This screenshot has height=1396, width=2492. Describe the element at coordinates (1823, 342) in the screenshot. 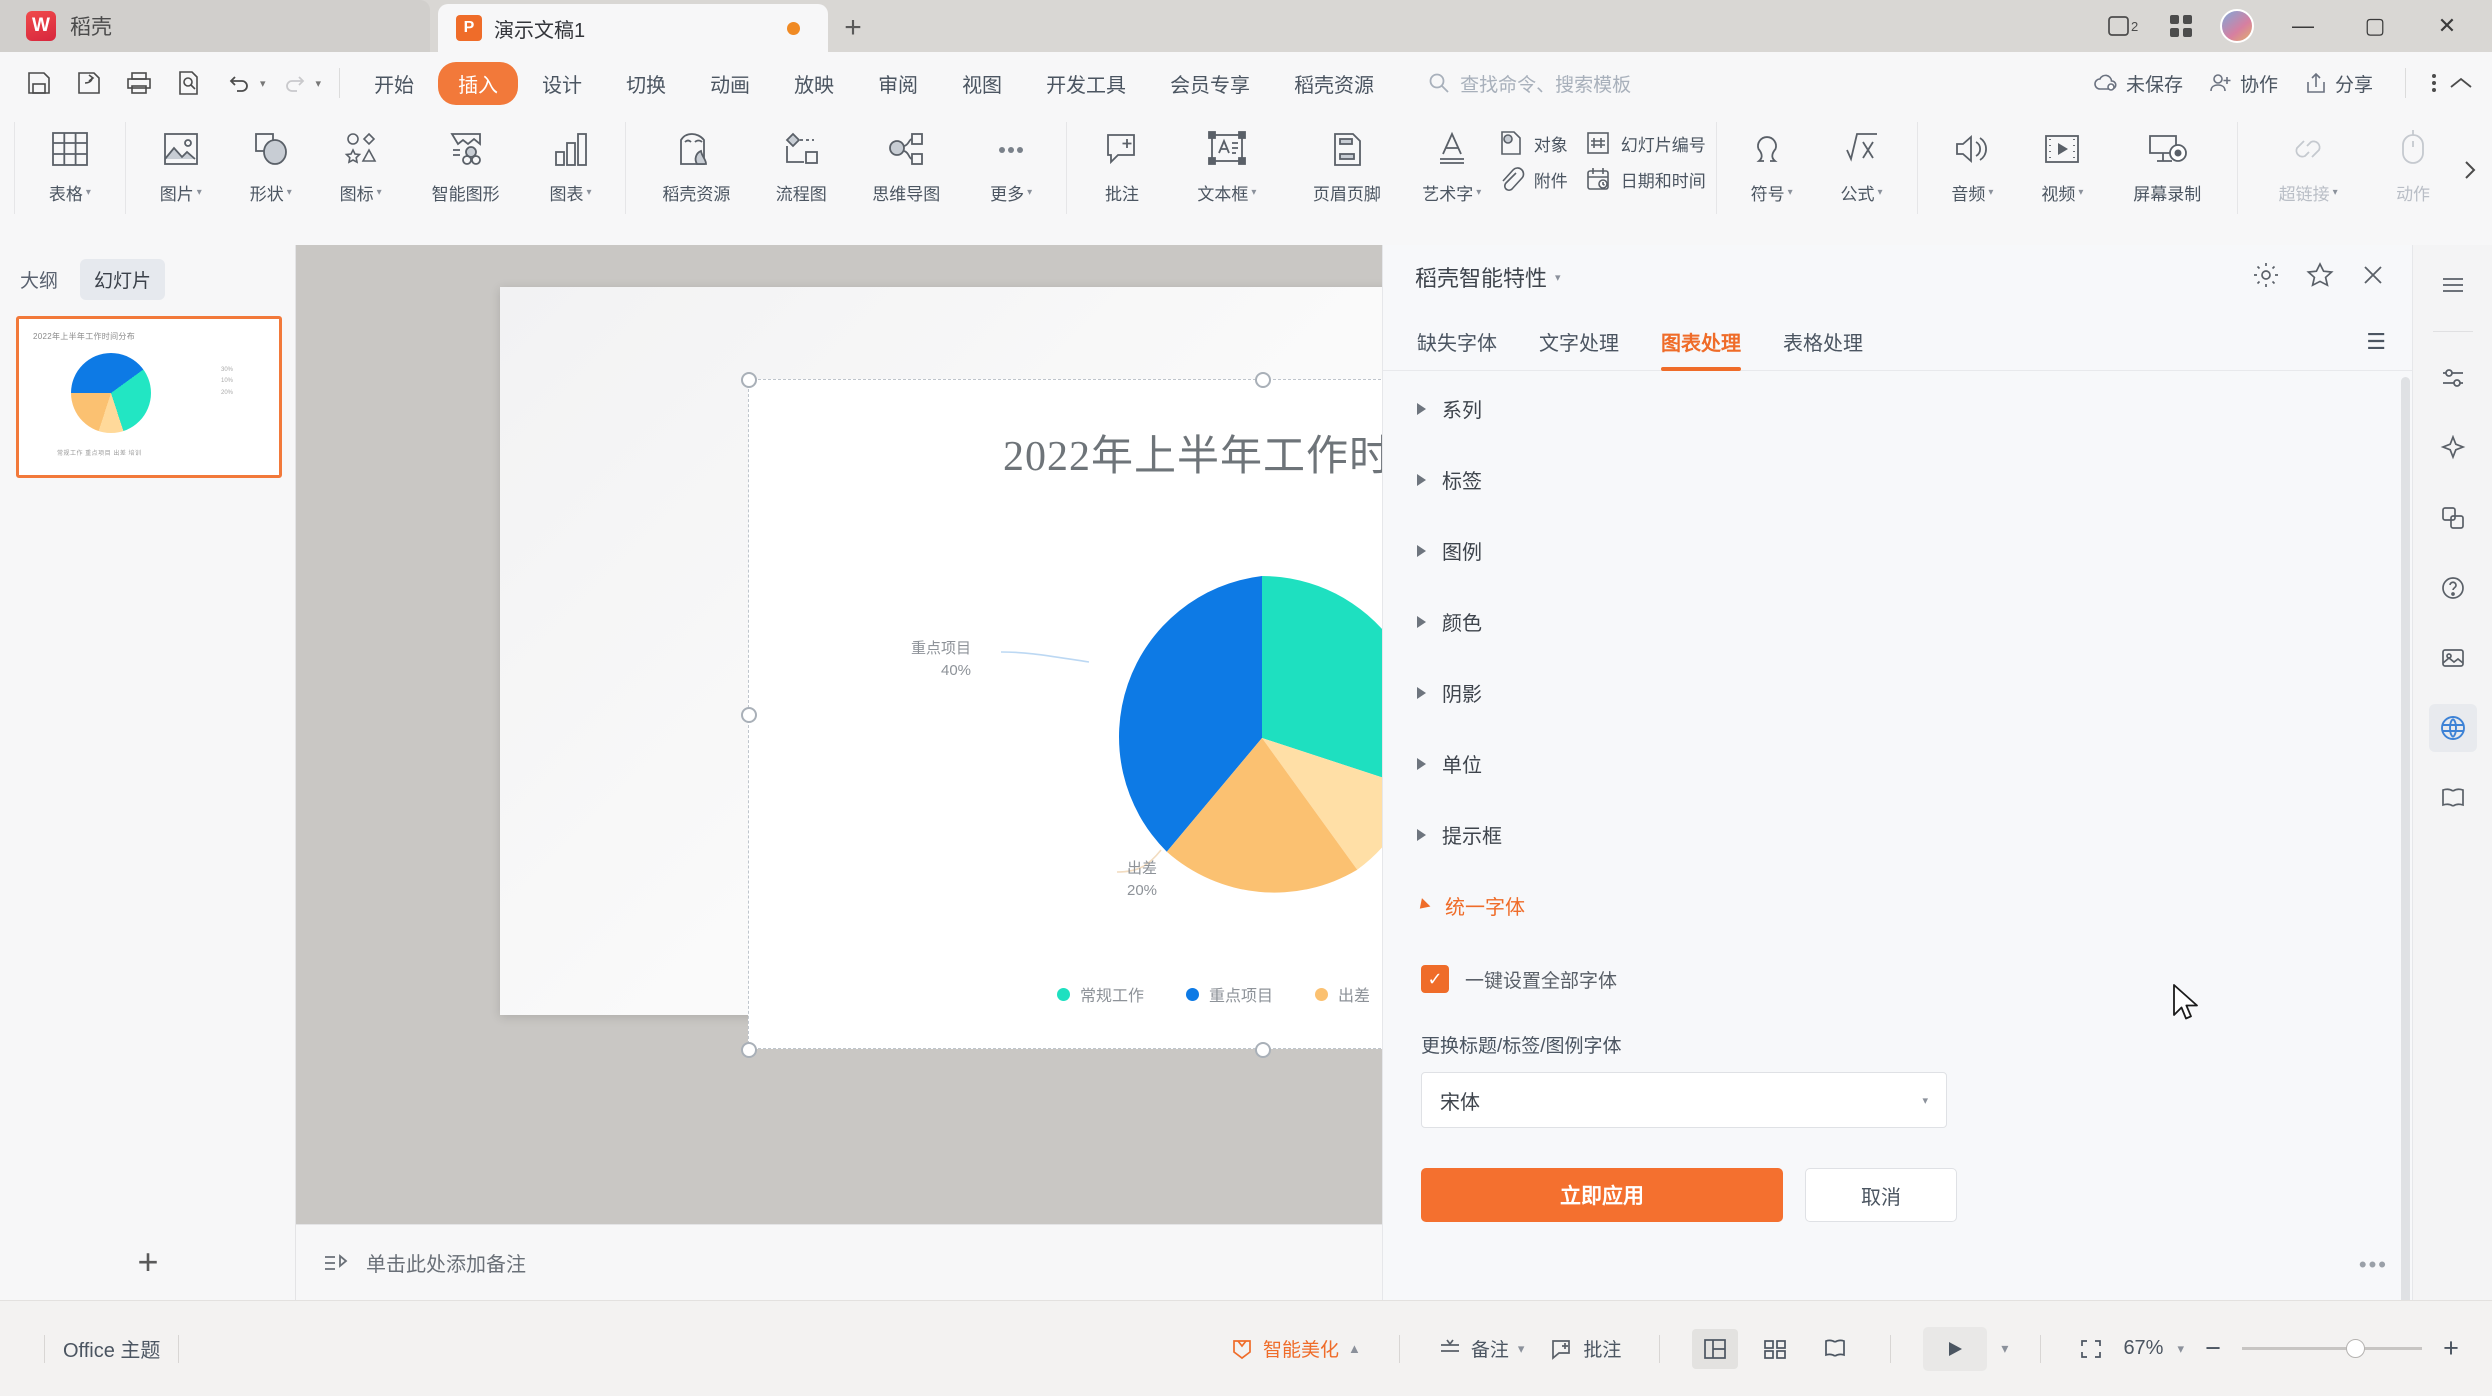

I see `panel-tab-table-processing: 表格处理` at that location.